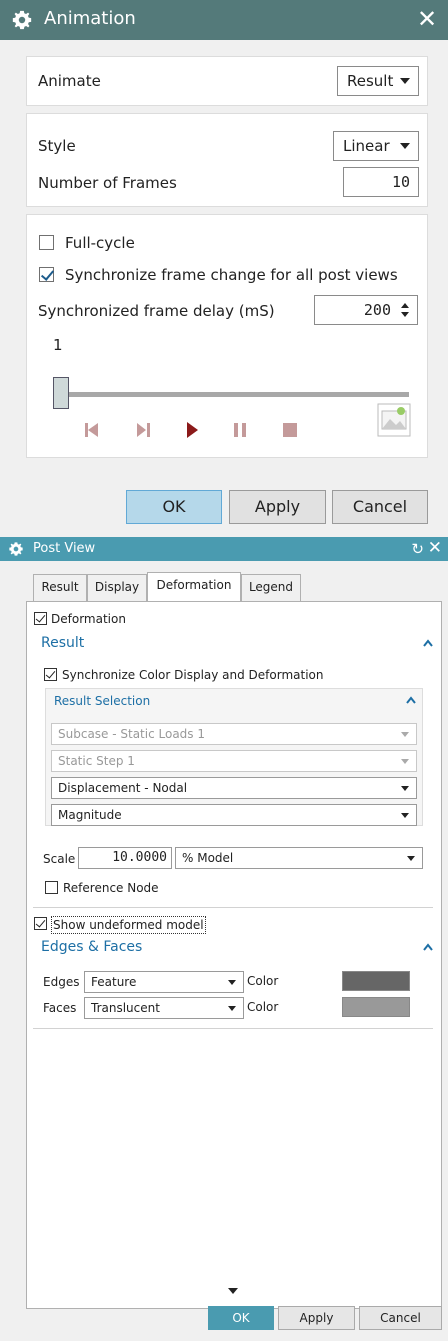 This screenshot has width=448, height=1341. I want to click on edges-value: Feature, so click(114, 982).